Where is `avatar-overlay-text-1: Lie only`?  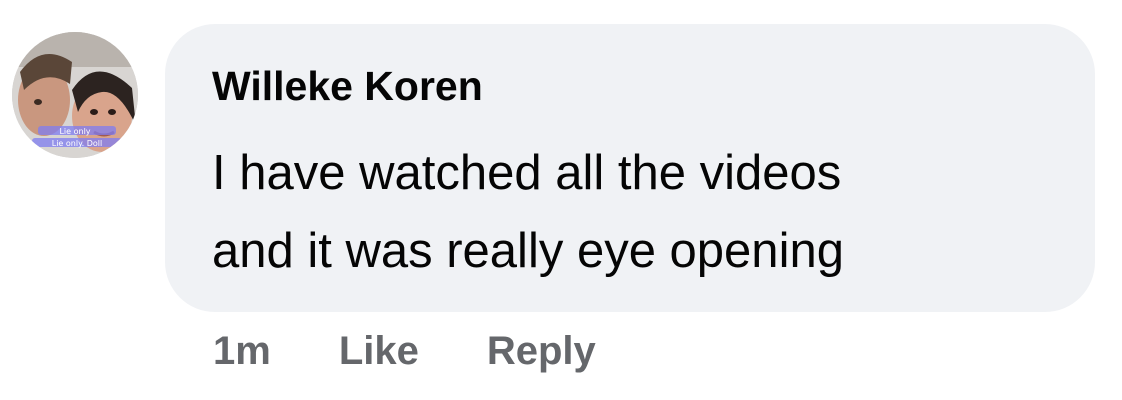
avatar-overlay-text-1: Lie only is located at coordinates (74, 131).